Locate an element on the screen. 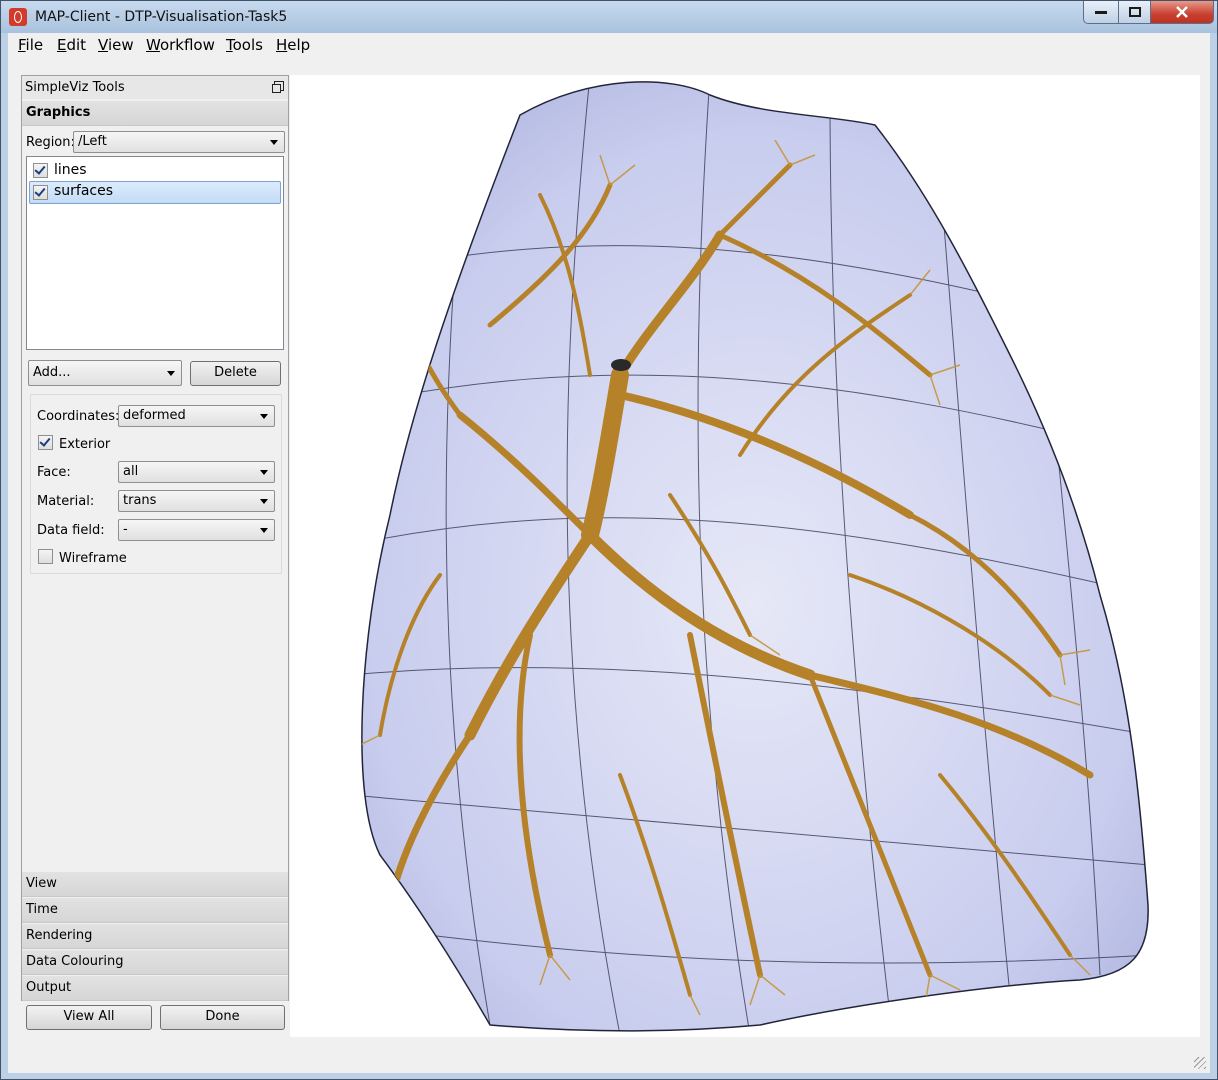 The height and width of the screenshot is (1080, 1218). section-graphics-label: Graphics is located at coordinates (58, 112).